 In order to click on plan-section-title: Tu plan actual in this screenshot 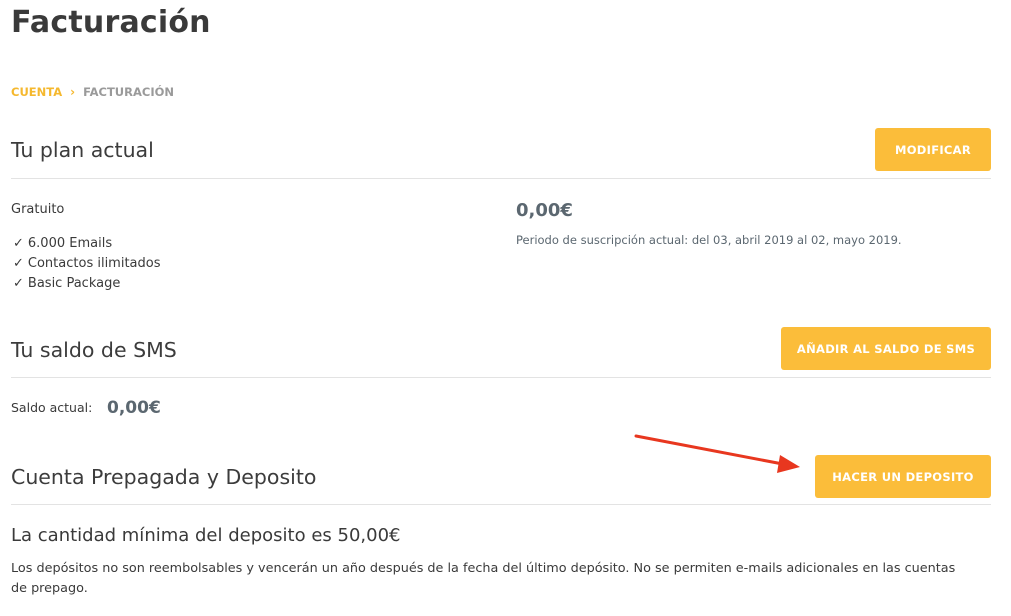, I will do `click(82, 150)`.